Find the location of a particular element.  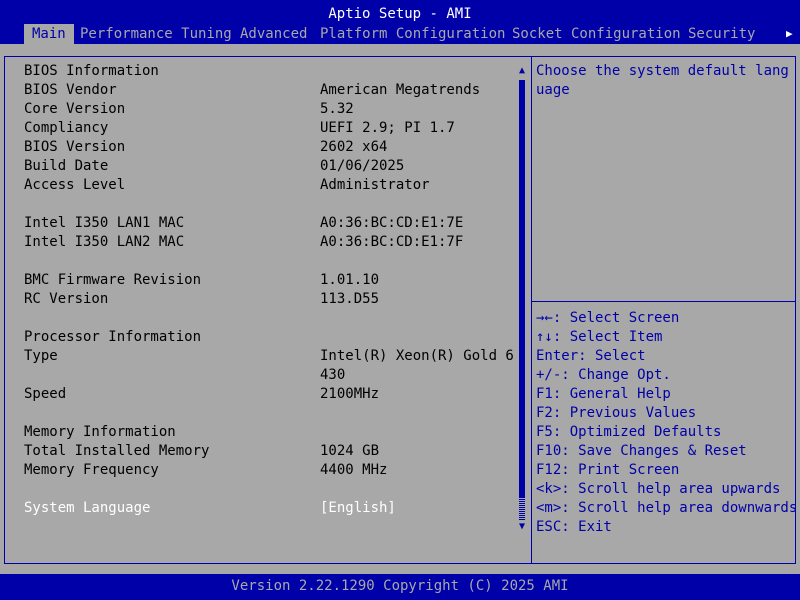

key-help-item: F2: Previous Values is located at coordinates (616, 413).